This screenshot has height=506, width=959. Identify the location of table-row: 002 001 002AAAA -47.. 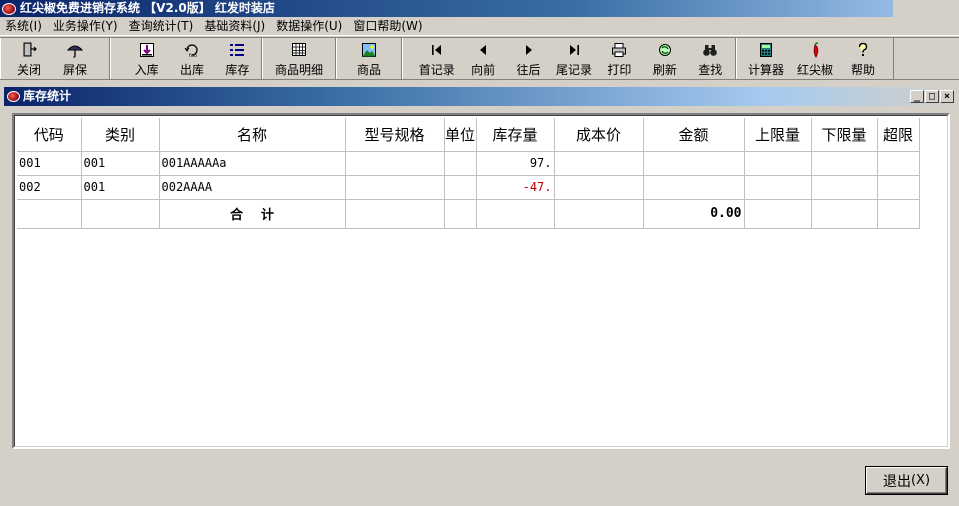
(468, 187).